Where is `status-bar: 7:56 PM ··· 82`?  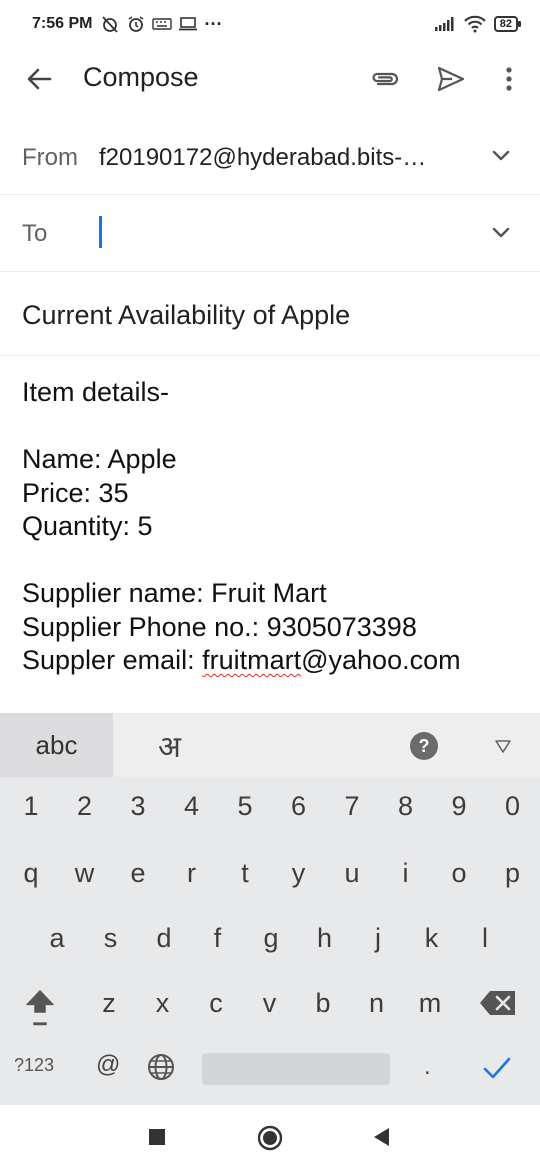
status-bar: 7:56 PM ··· 82 is located at coordinates (270, 24).